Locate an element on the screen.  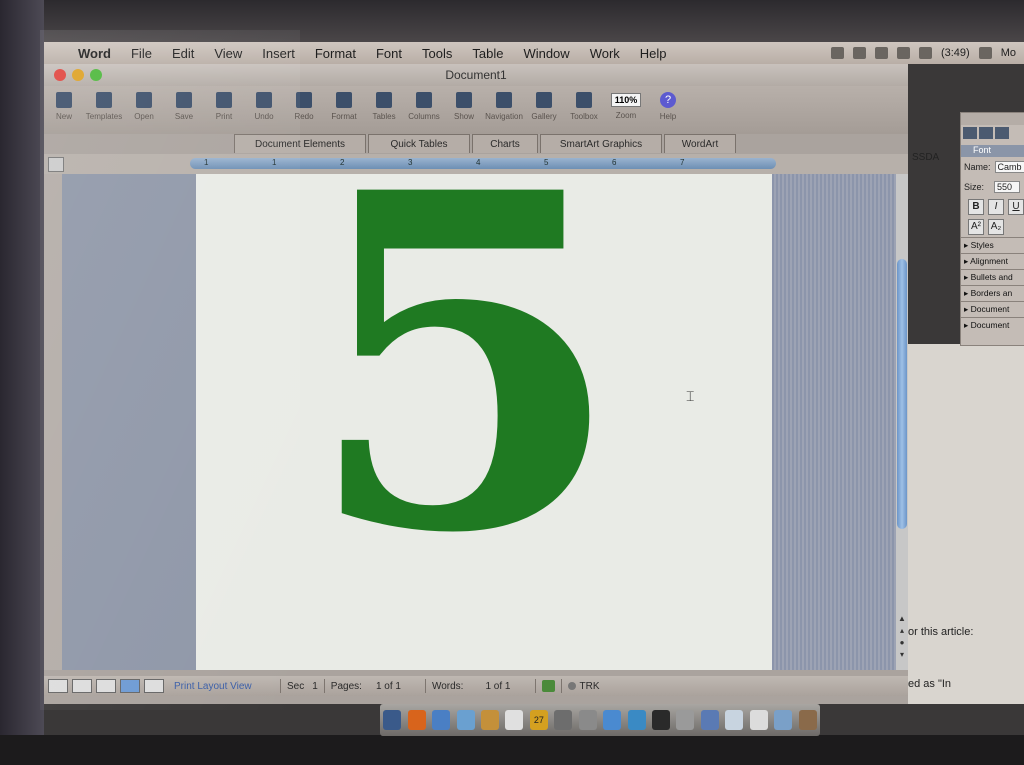
notebook-view-button is located at coordinates (154, 686).